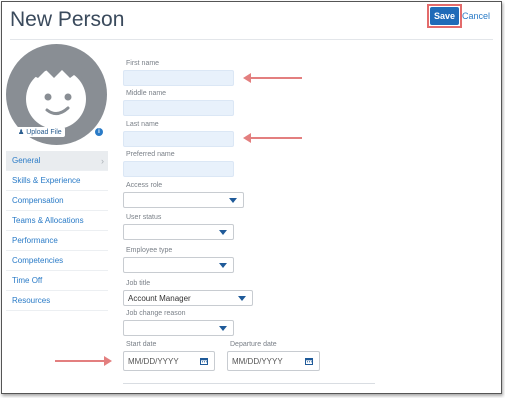 The image size is (505, 398). What do you see at coordinates (146, 93) in the screenshot?
I see `middle-name-label: Middle name` at bounding box center [146, 93].